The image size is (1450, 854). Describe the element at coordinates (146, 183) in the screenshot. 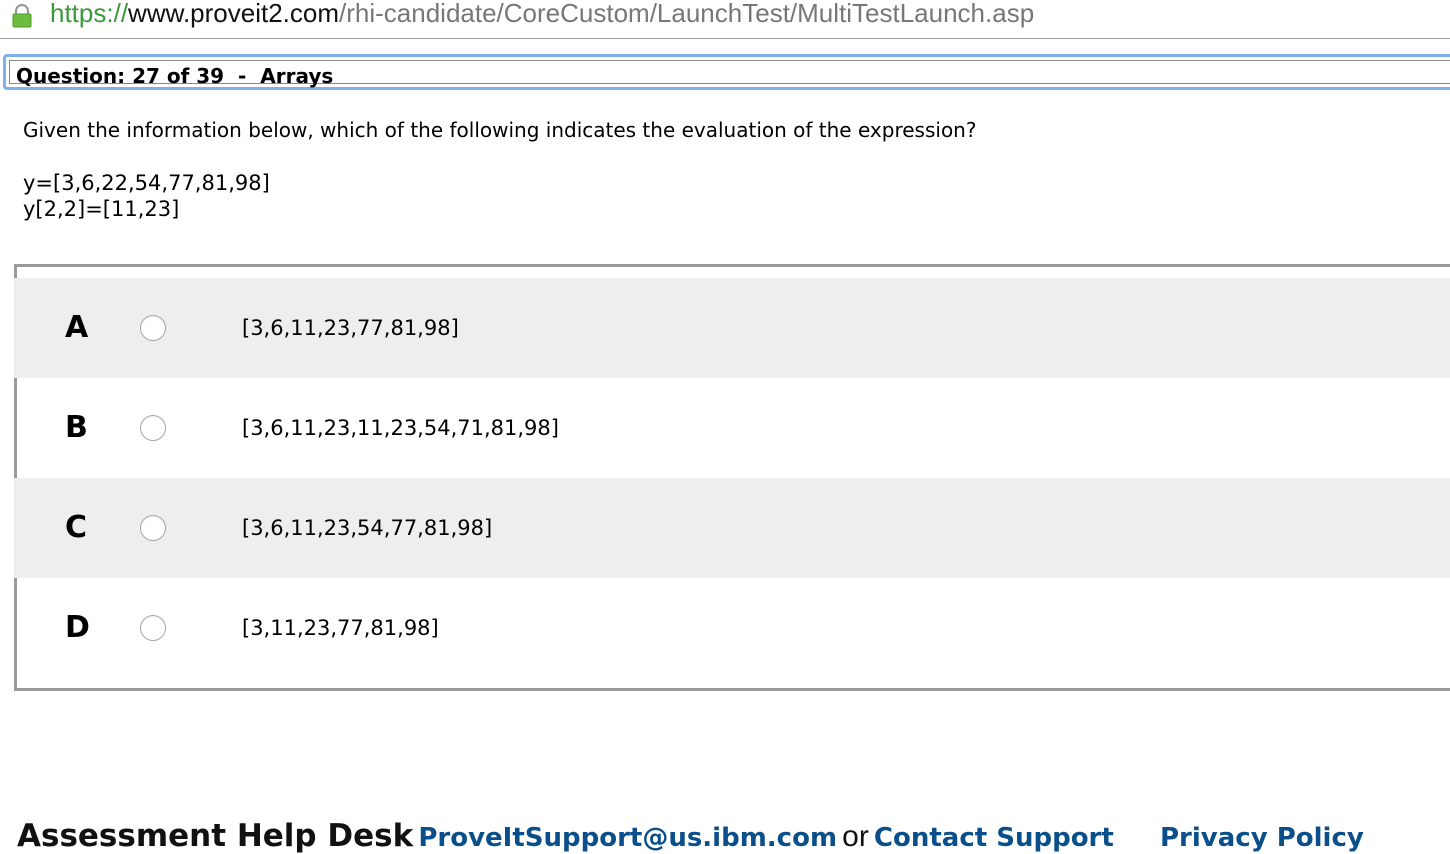

I see `code-line-1: y=[3,6,22,54,77,81,98]` at that location.